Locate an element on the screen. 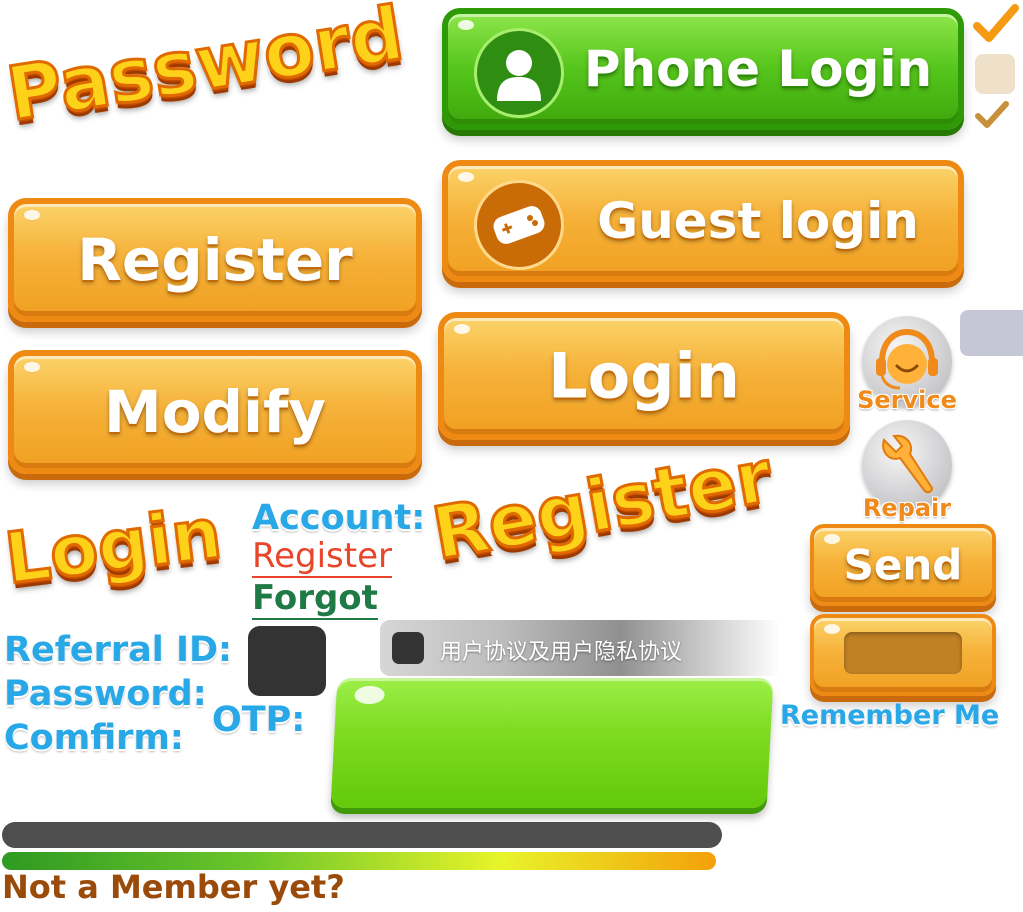 The width and height of the screenshot is (1023, 912). guest-login-button: Guest login is located at coordinates (703, 221).